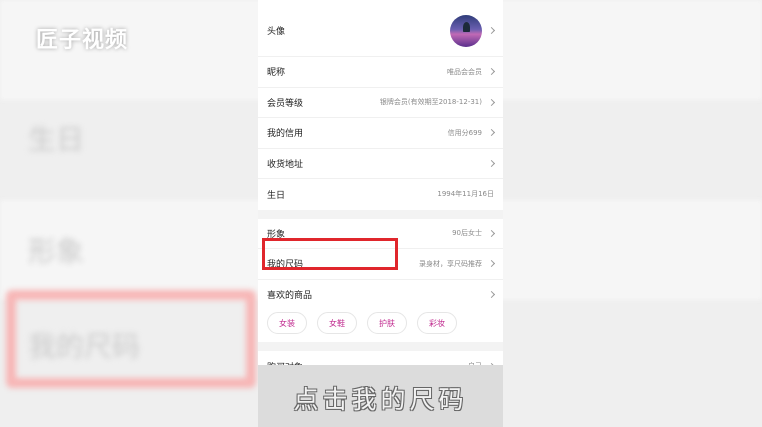 The height and width of the screenshot is (427, 762). Describe the element at coordinates (276, 32) in the screenshot. I see `avatar-row-label: 头像` at that location.